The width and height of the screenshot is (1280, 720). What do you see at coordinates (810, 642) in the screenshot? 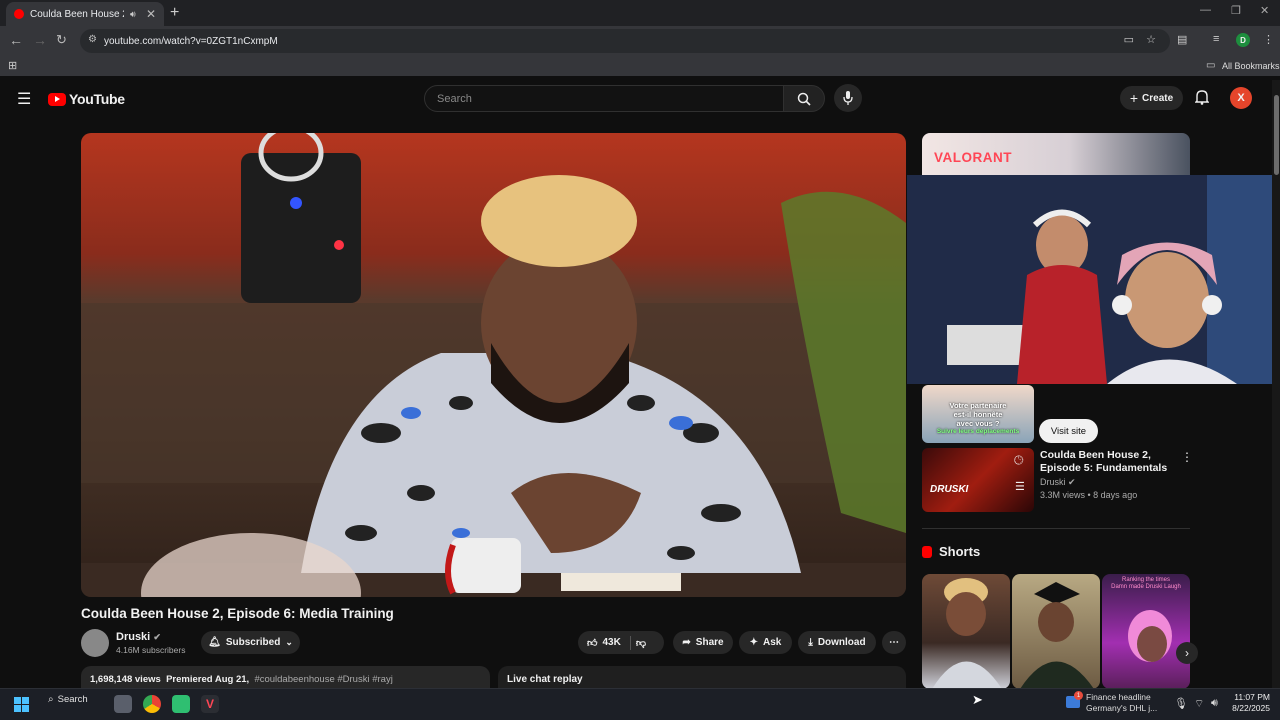
I see `download-icon: ⤓` at bounding box center [810, 642].